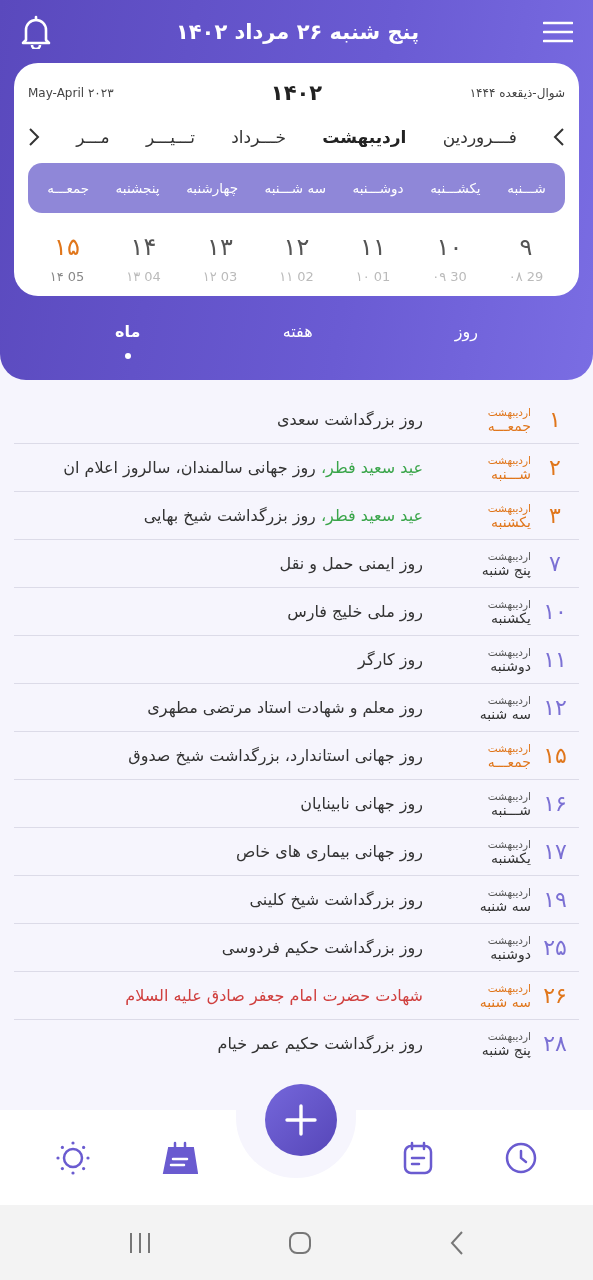 Image resolution: width=593 pixels, height=1280 pixels. Describe the element at coordinates (220, 276) in the screenshot. I see `day-subdate: ۱۲ 03` at that location.